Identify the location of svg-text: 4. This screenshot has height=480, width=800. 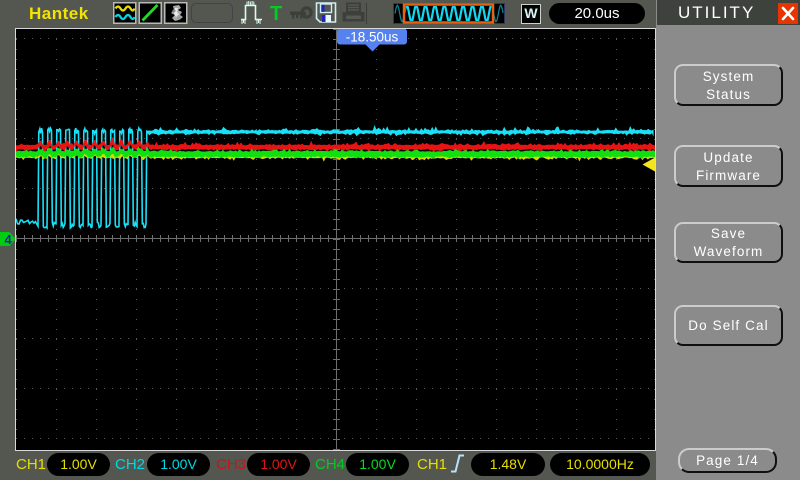
(9, 239).